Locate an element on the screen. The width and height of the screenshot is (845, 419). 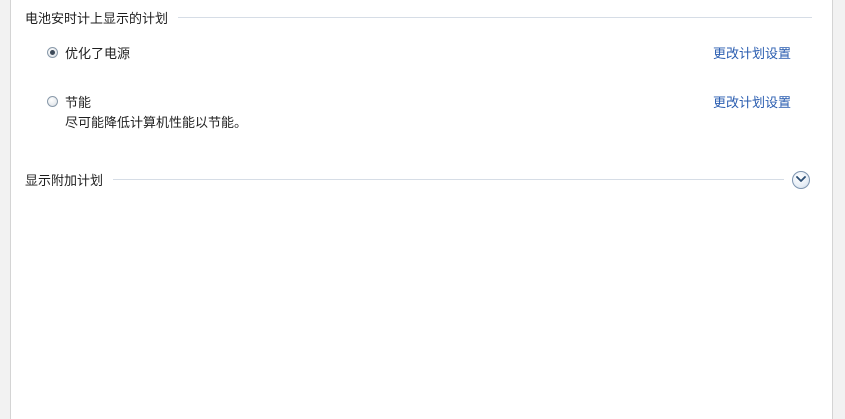
plan-power-saver-change-settings-link: 更改计划设置 is located at coordinates (752, 101).